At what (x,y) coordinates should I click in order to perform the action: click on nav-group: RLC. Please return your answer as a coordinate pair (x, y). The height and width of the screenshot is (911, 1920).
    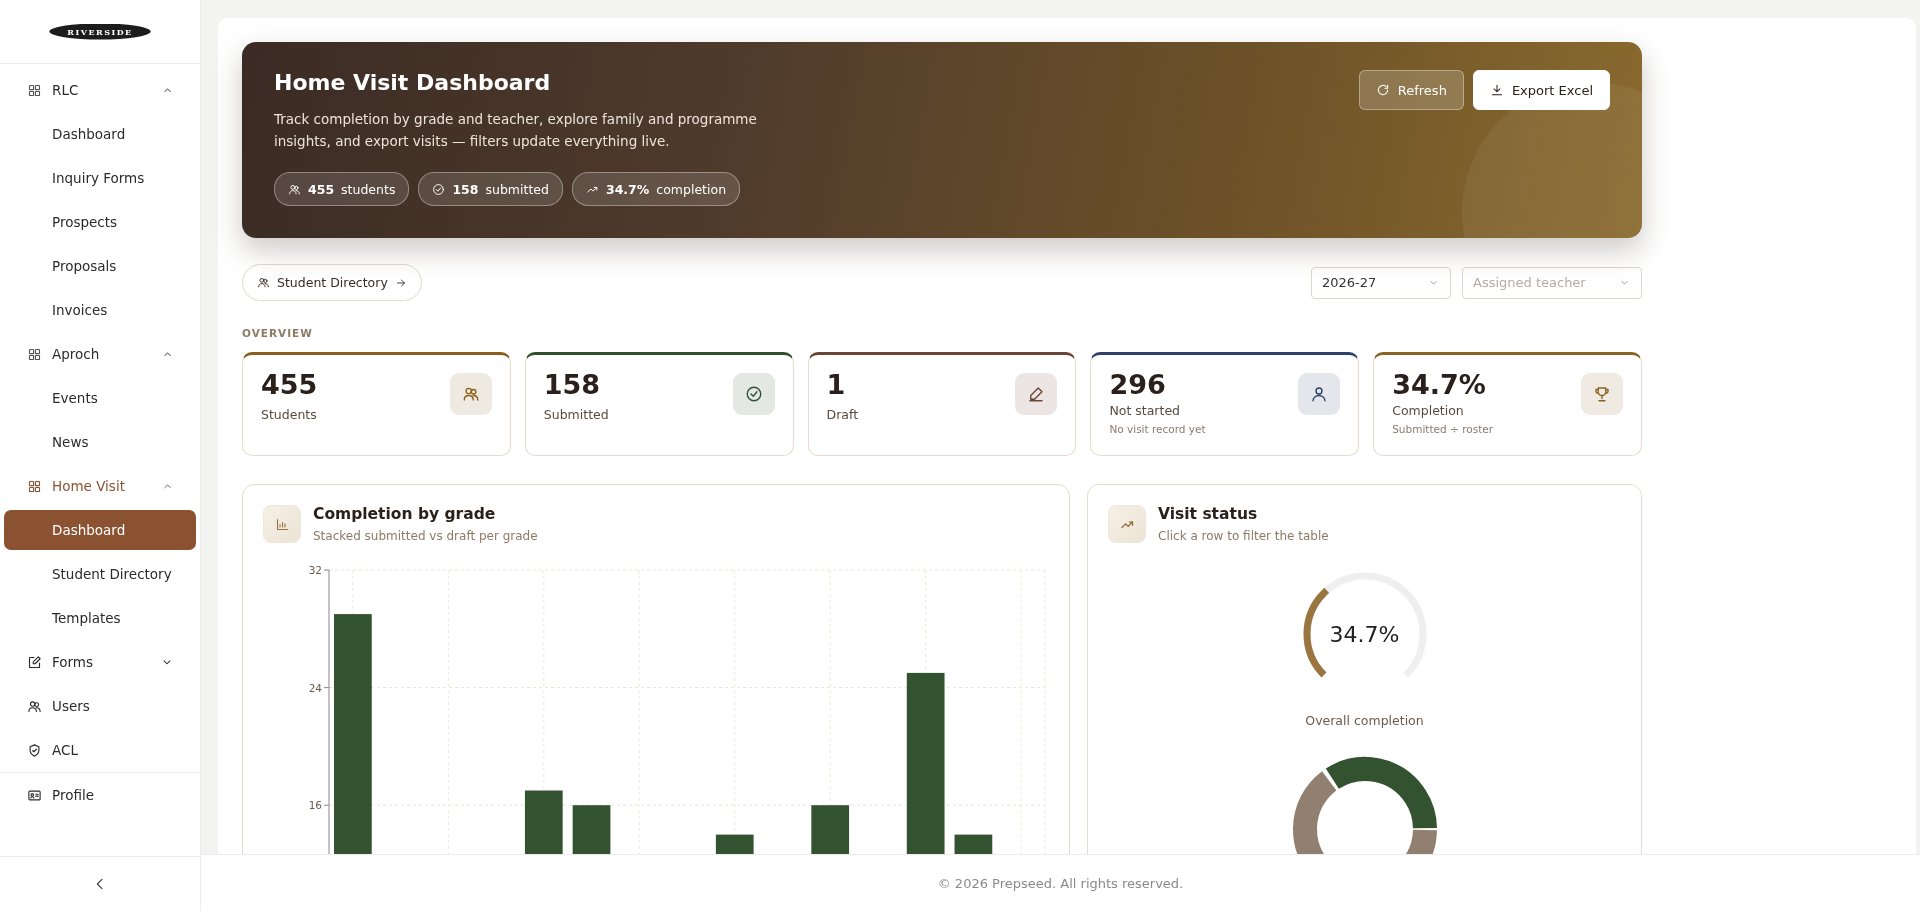
    Looking at the image, I should click on (100, 90).